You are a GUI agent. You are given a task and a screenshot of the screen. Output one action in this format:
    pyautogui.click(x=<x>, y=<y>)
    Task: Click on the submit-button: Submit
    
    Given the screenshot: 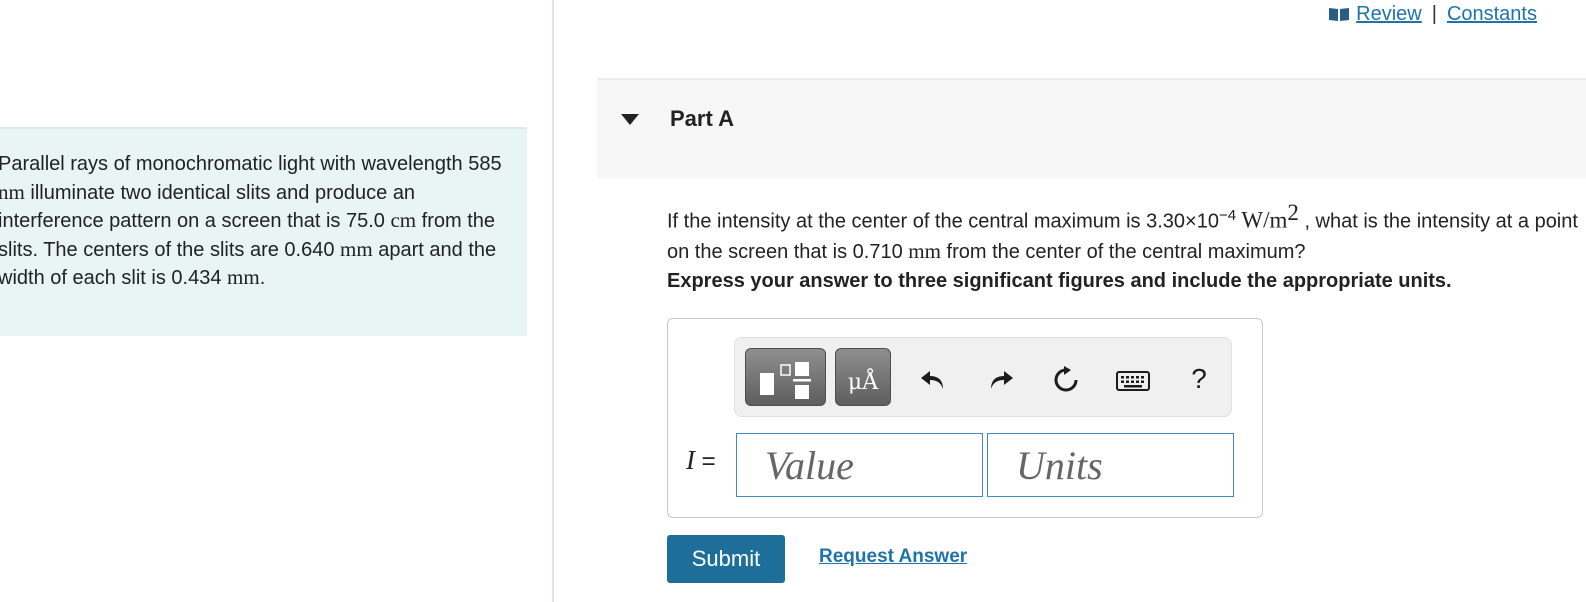 What is the action you would take?
    pyautogui.click(x=726, y=559)
    